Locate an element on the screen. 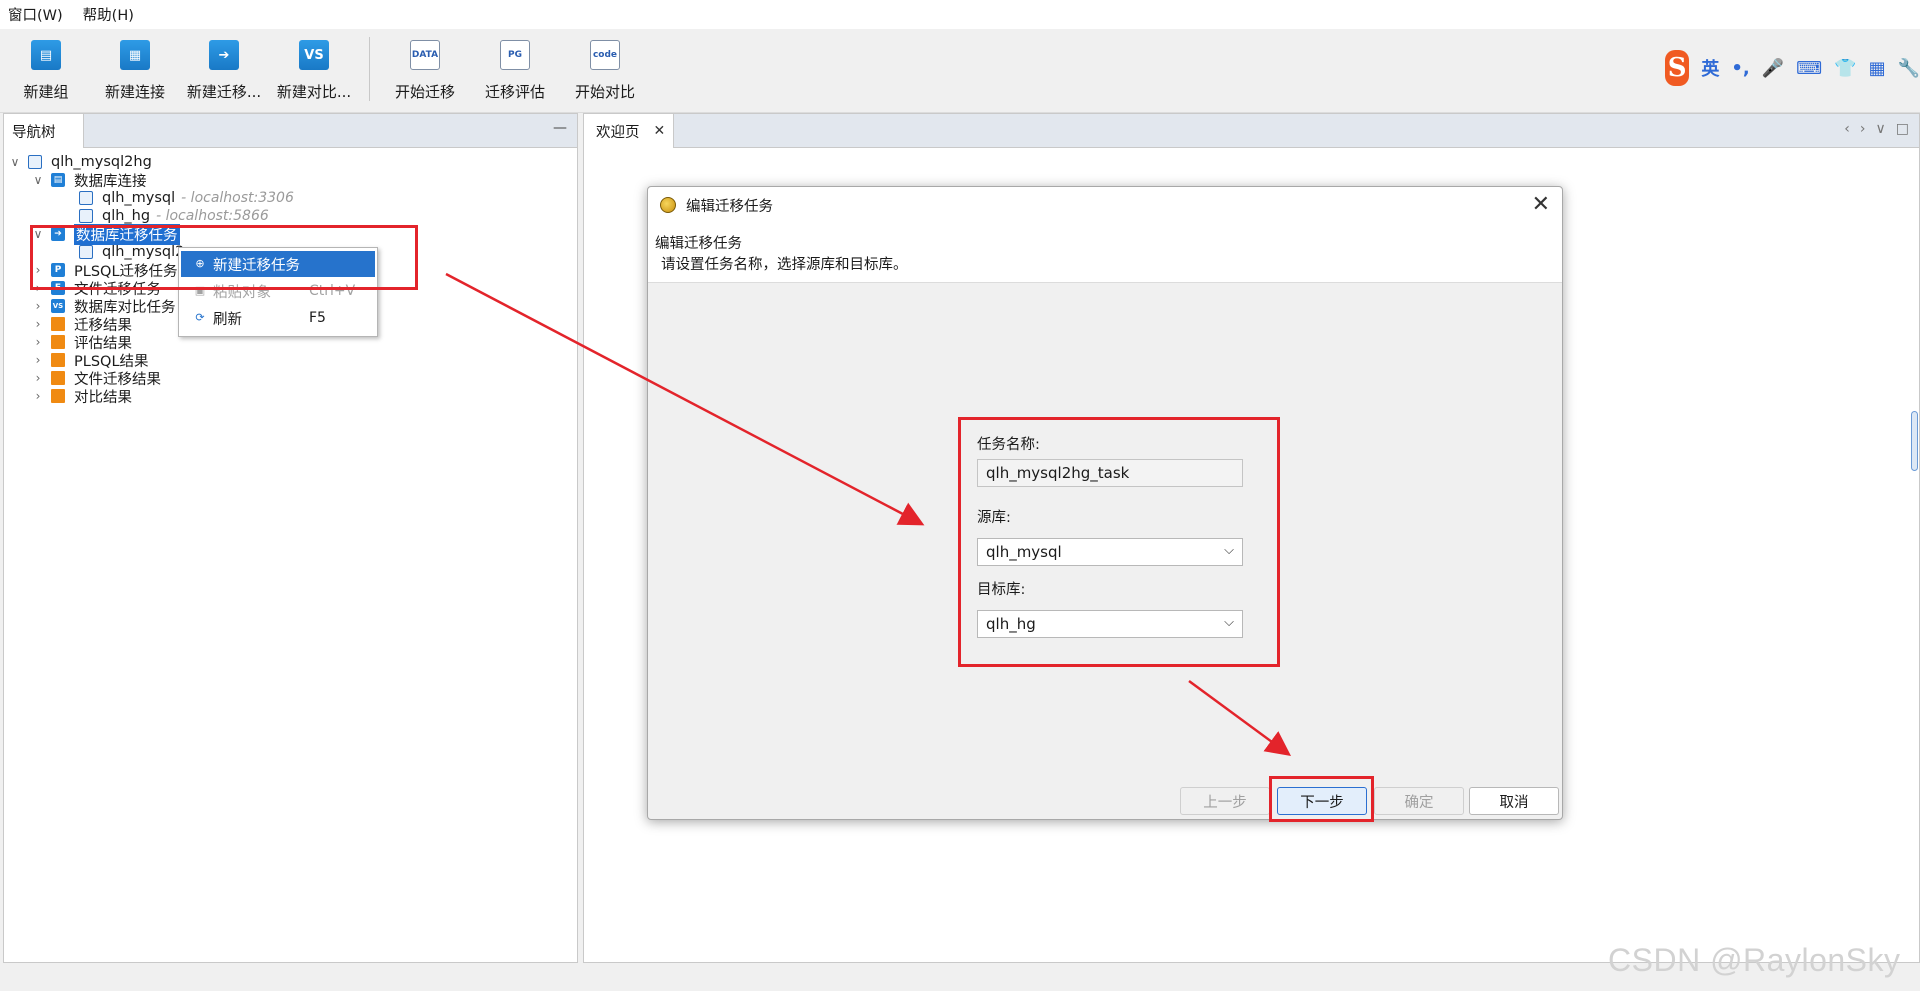  editor-tabbar: 欢迎页 ✕ ‹ › ∨ □ is located at coordinates (1251, 131).